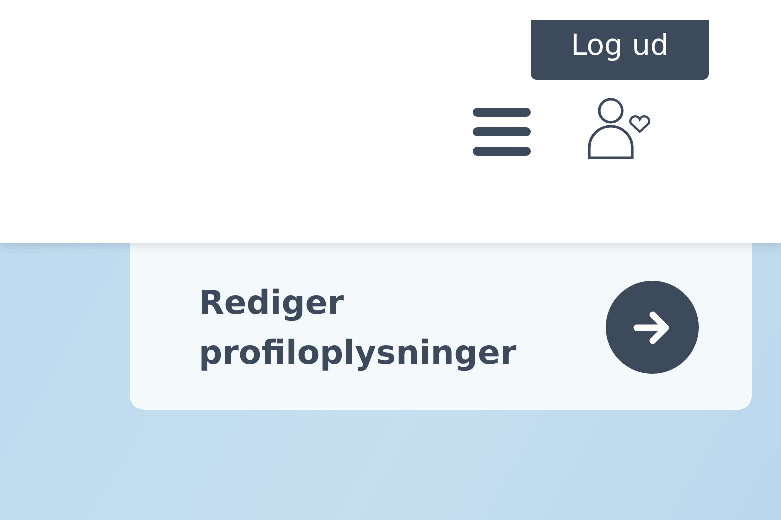 The width and height of the screenshot is (781, 520). I want to click on logout-button: Log ud, so click(620, 50).